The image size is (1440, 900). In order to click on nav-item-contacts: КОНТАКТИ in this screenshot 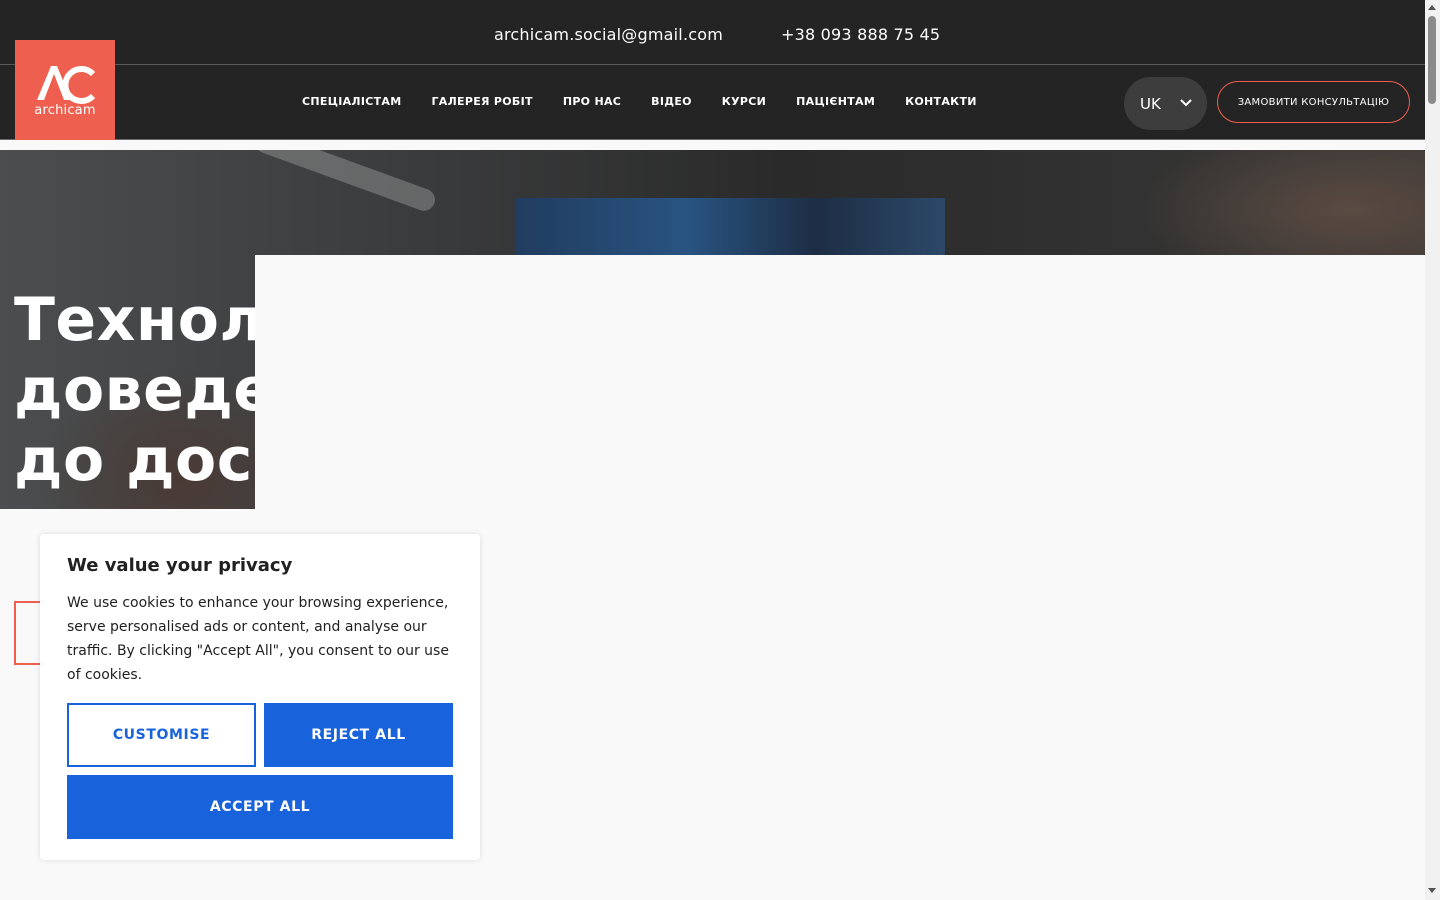, I will do `click(941, 101)`.